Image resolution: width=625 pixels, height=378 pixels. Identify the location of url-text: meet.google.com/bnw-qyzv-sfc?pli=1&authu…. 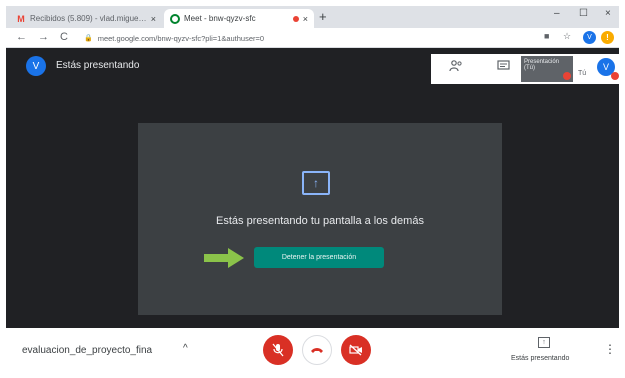
(181, 38).